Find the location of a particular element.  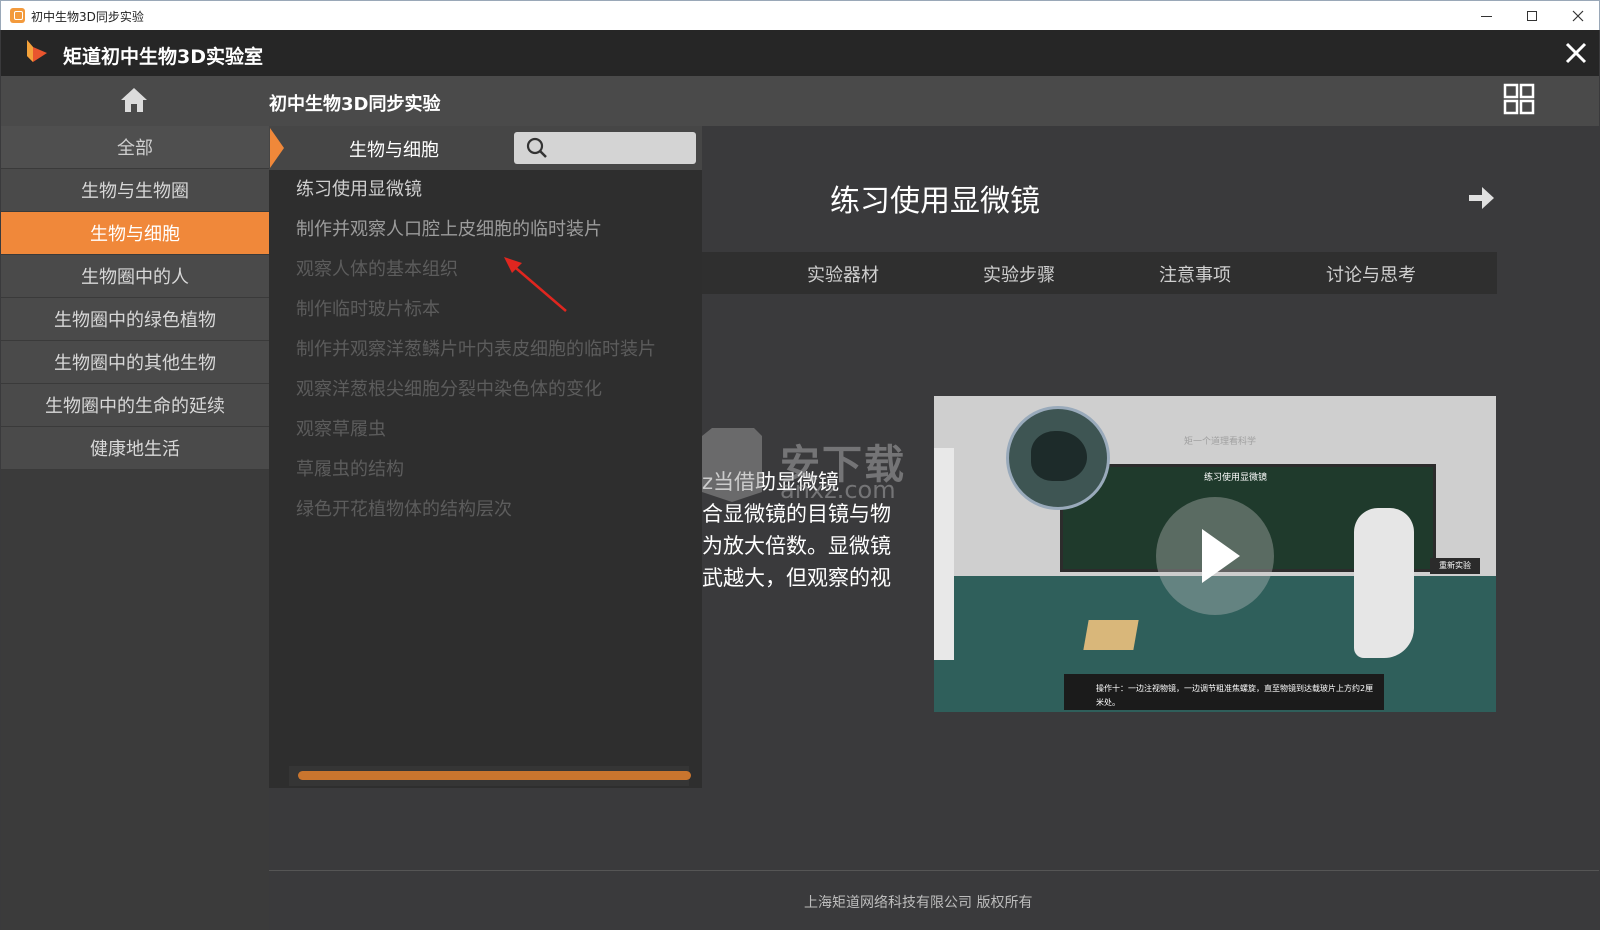

grid-icon is located at coordinates (1519, 99).